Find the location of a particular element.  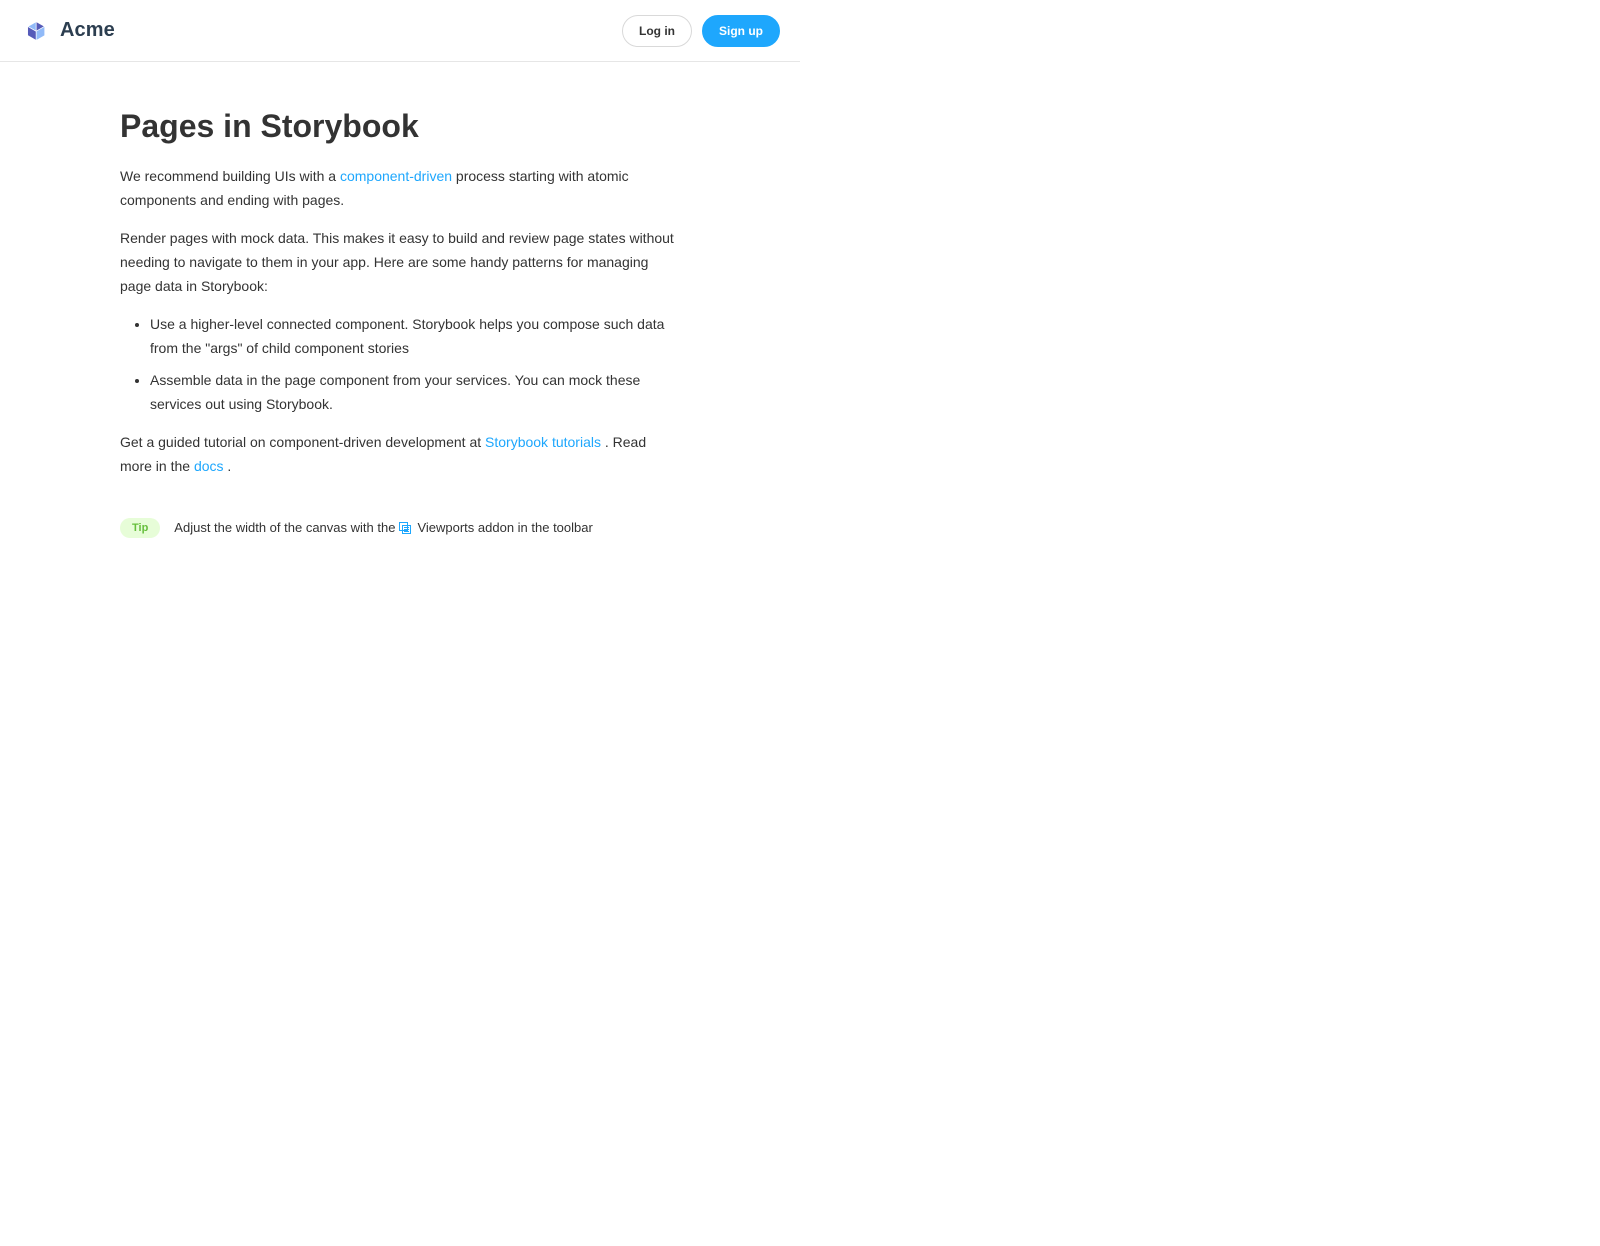

component-driven-link: component-driven is located at coordinates (396, 176).